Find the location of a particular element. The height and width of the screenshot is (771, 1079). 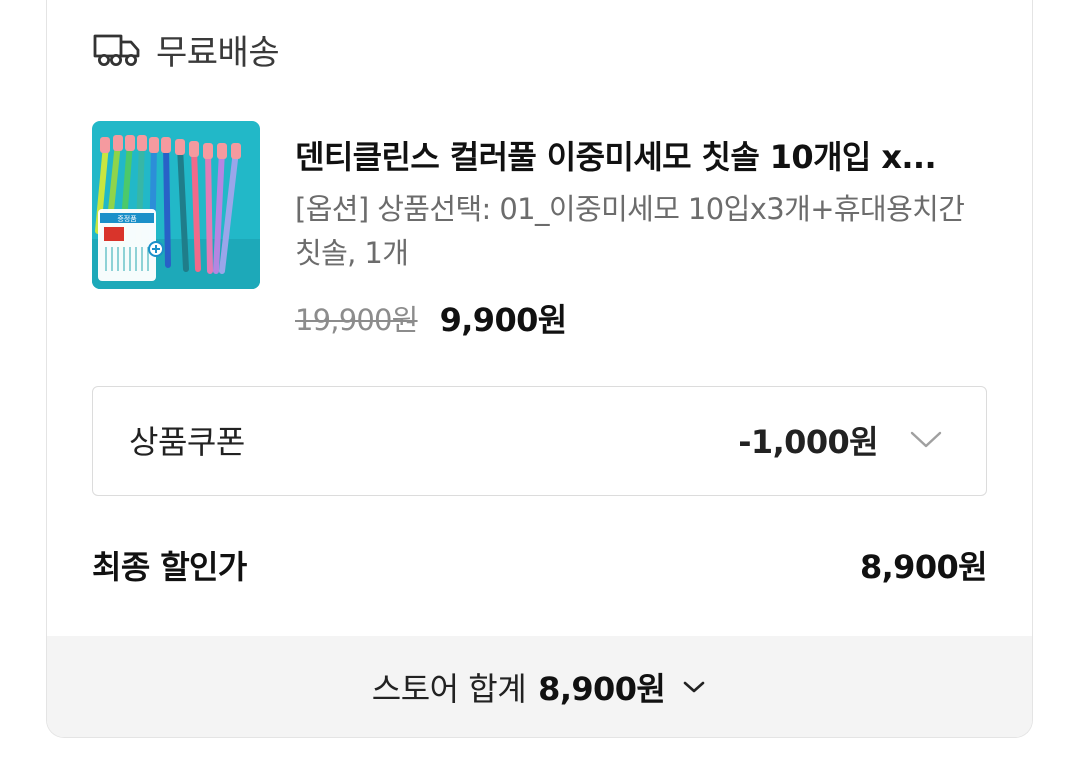

price-row: 19,900원 9,900원 is located at coordinates (431, 318).